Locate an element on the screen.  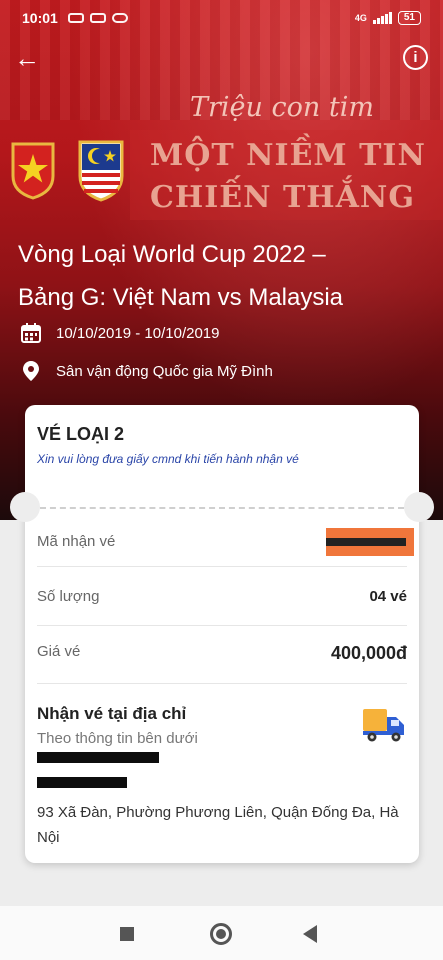
event-date-row: 10/10/2019 - 10/10/2019 is located at coordinates (119, 333).